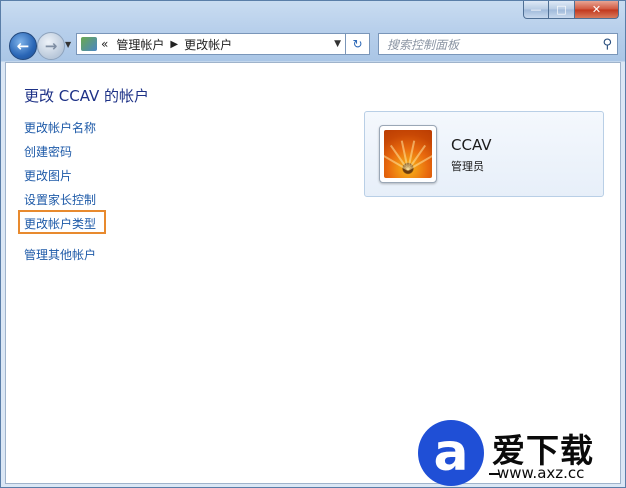 The width and height of the screenshot is (626, 488). Describe the element at coordinates (313, 14) in the screenshot. I see `title-bar: — □ ✕` at that location.